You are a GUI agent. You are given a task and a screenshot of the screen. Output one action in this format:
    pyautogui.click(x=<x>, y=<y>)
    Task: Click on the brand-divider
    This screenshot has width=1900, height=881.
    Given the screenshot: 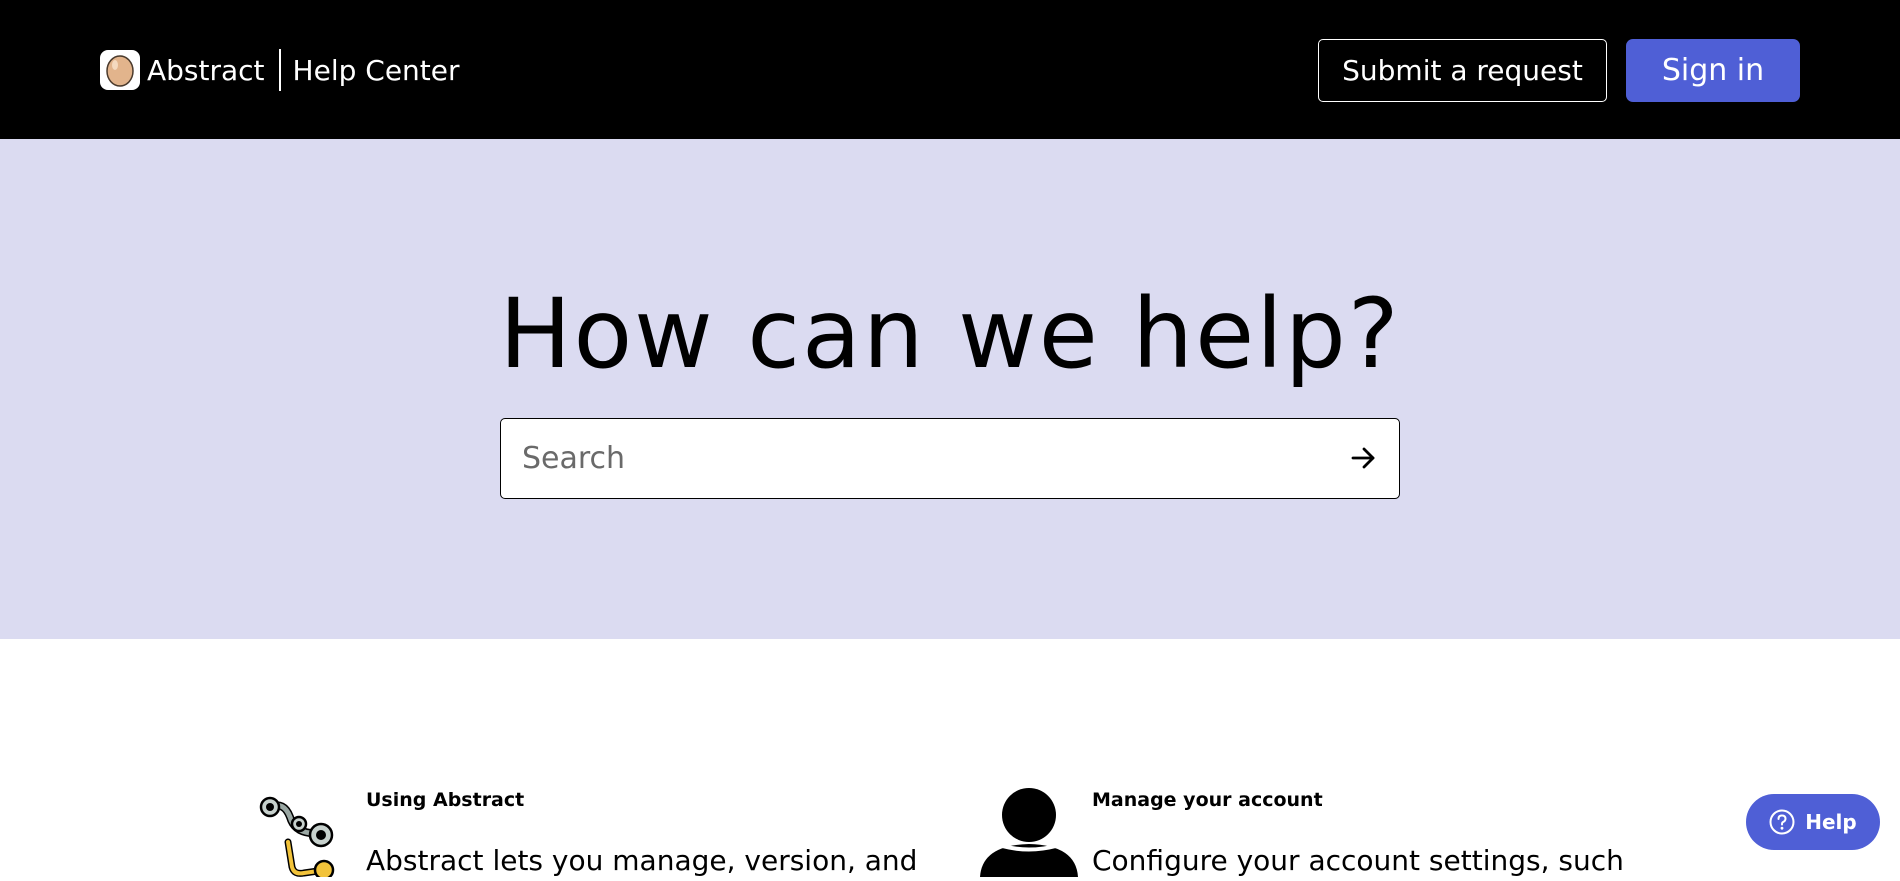 What is the action you would take?
    pyautogui.click(x=279, y=70)
    